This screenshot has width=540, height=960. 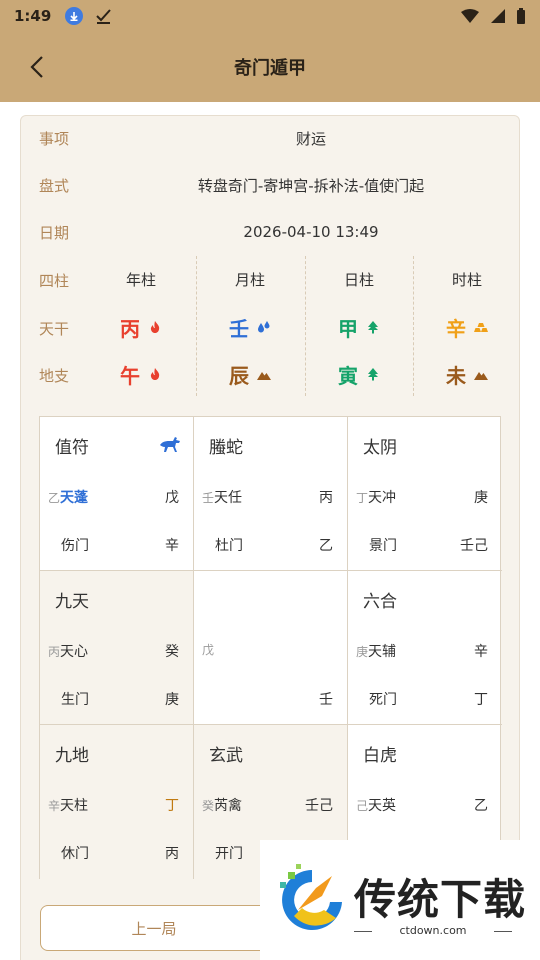 What do you see at coordinates (74, 16) in the screenshot?
I see `download-icon` at bounding box center [74, 16].